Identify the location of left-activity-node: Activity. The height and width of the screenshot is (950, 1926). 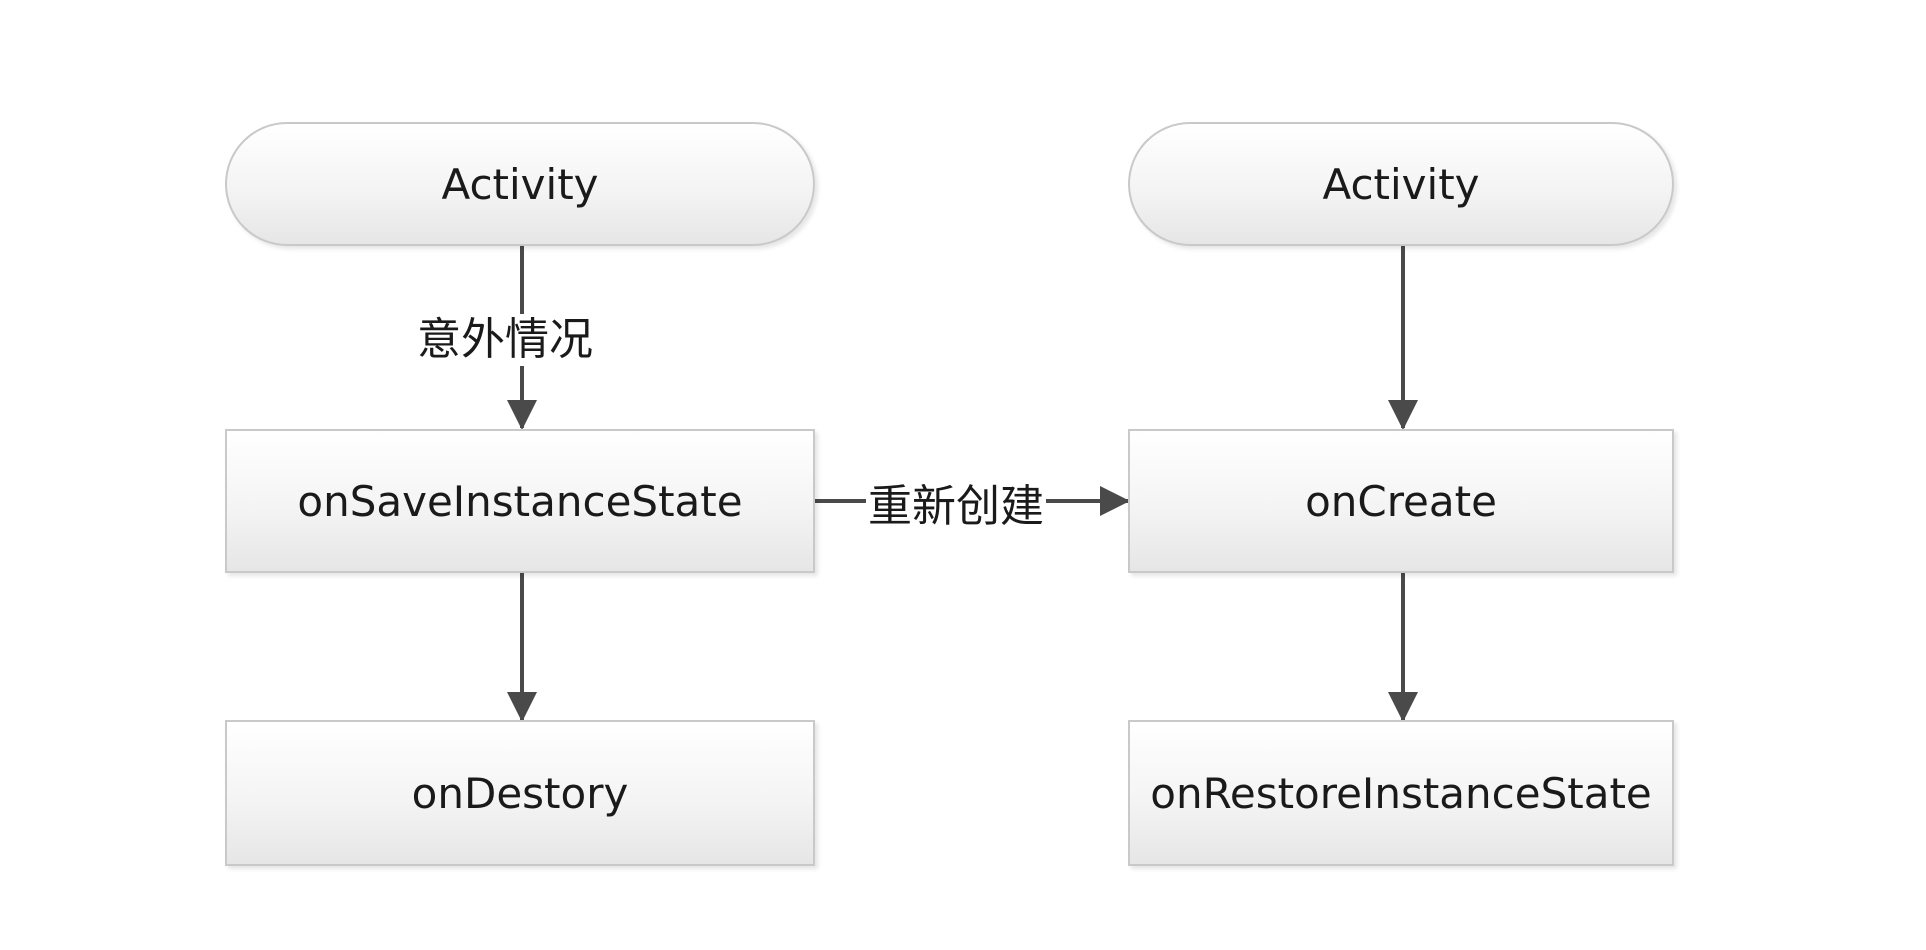
(520, 184).